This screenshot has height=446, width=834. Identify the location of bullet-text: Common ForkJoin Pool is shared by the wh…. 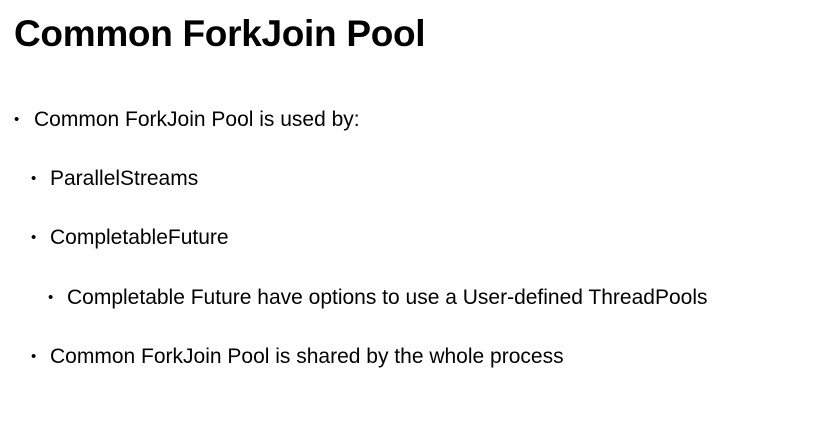
(307, 356).